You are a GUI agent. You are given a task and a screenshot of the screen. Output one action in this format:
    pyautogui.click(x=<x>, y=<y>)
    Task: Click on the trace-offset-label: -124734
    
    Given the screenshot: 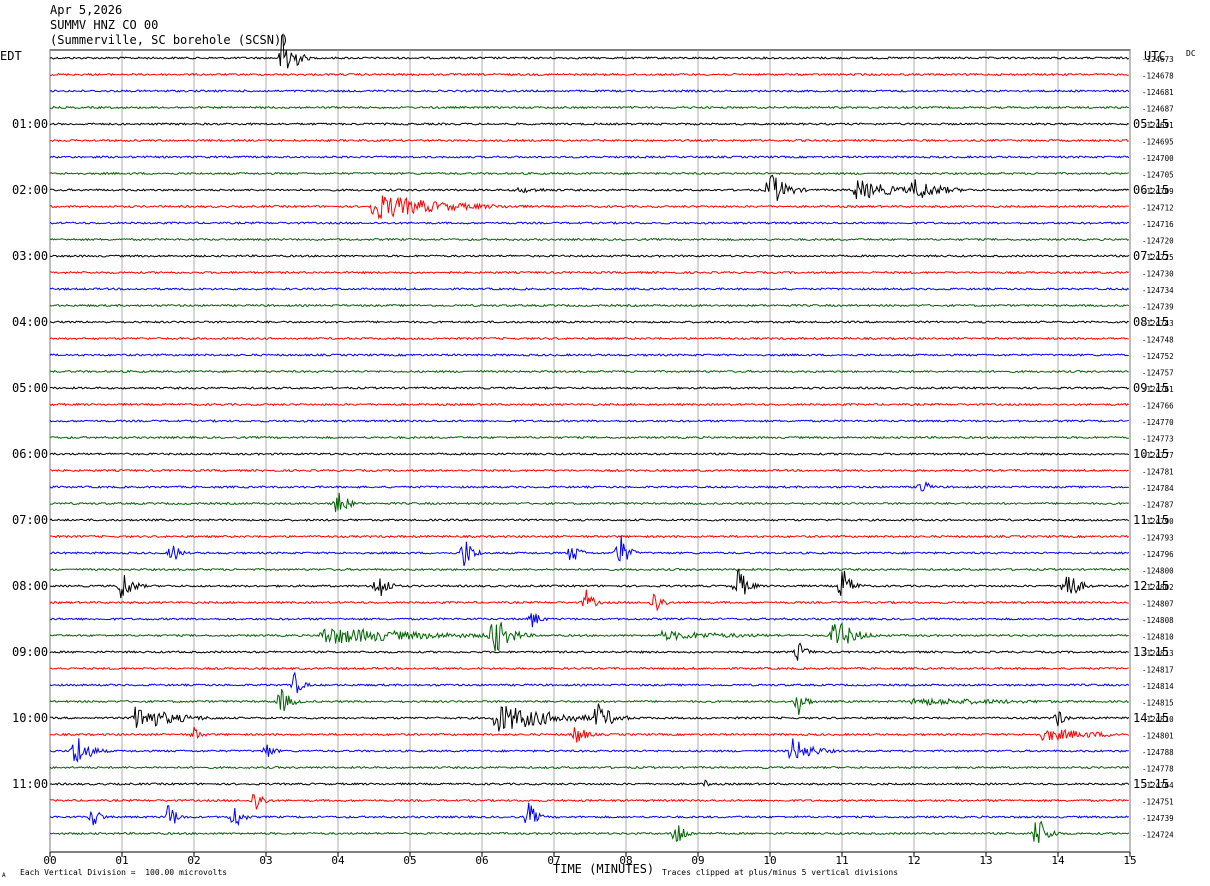 What is the action you would take?
    pyautogui.click(x=1158, y=290)
    